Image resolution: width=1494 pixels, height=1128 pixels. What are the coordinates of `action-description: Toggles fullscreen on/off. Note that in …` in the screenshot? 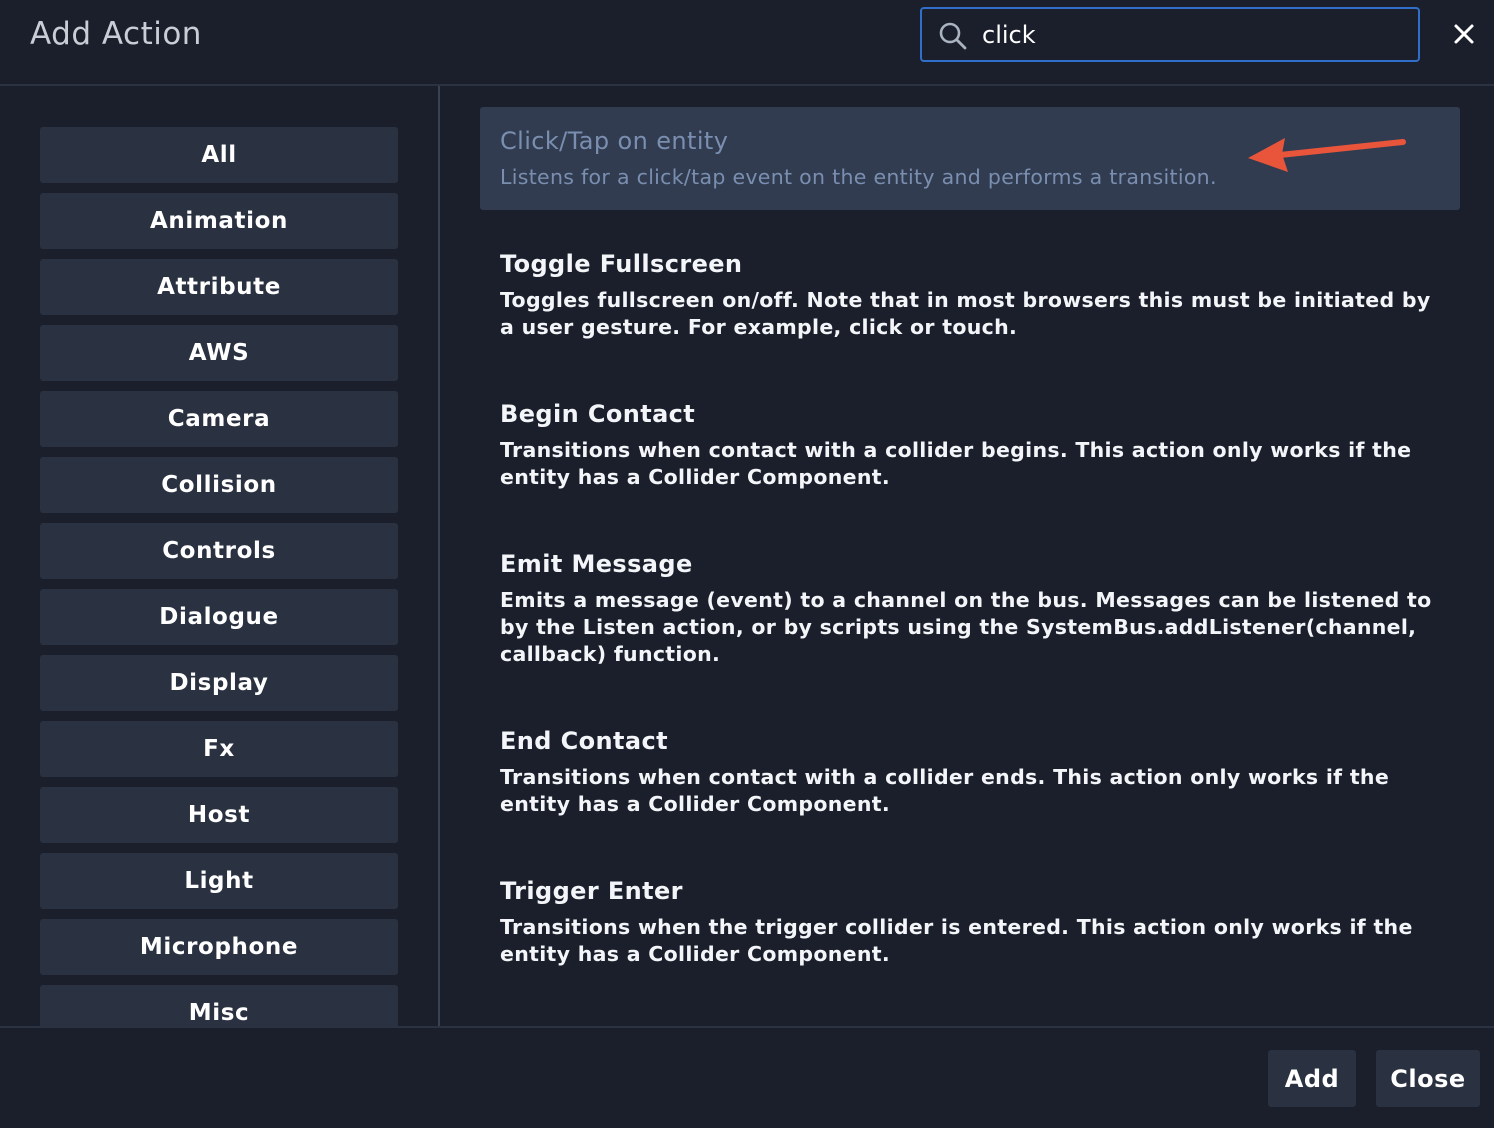 It's located at (965, 313).